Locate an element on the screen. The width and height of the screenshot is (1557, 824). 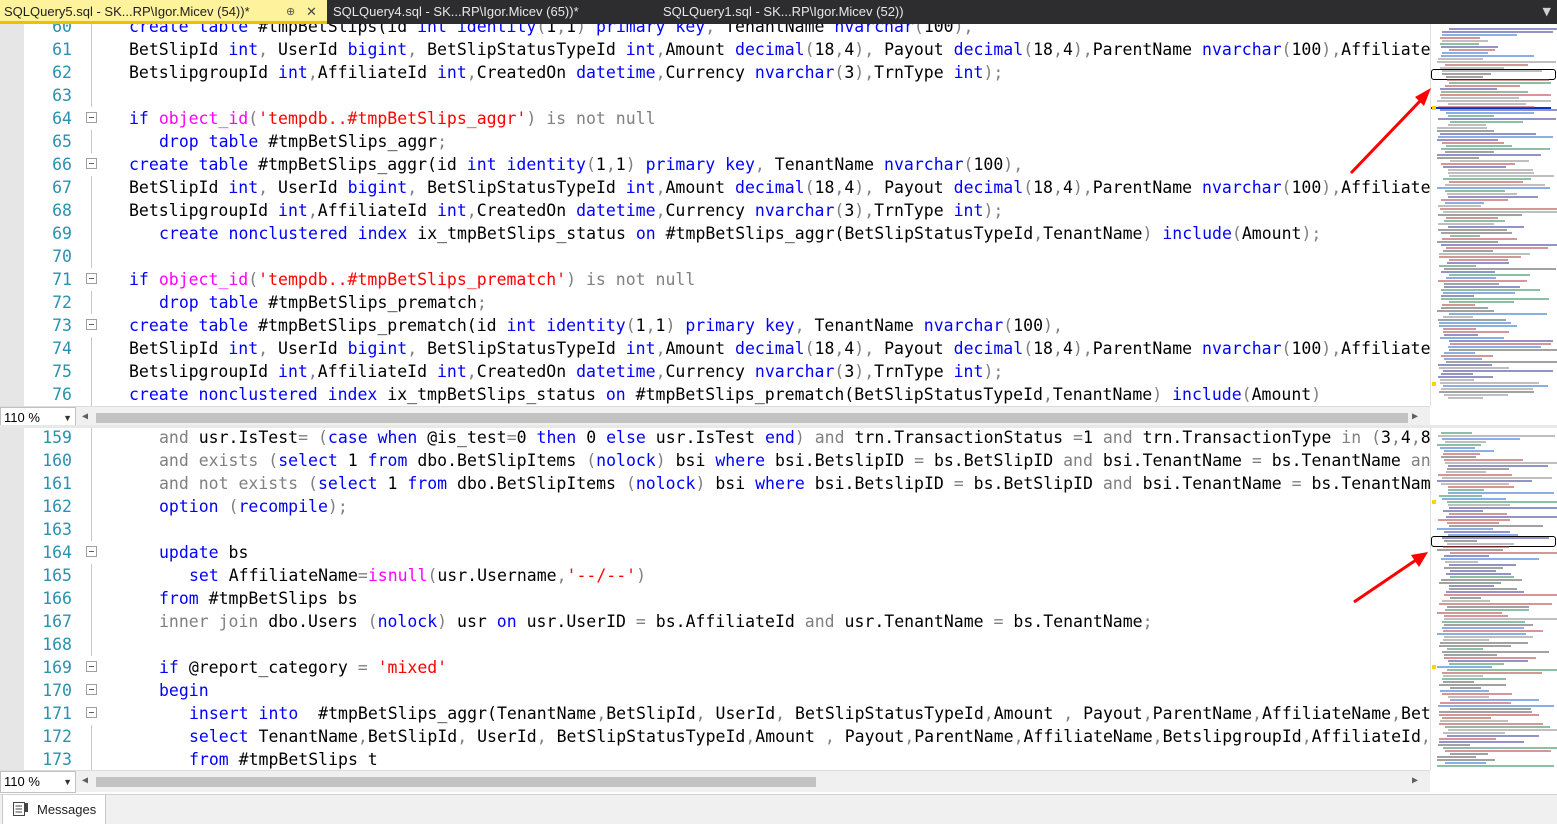
outline-guide is located at coordinates (91, 621).